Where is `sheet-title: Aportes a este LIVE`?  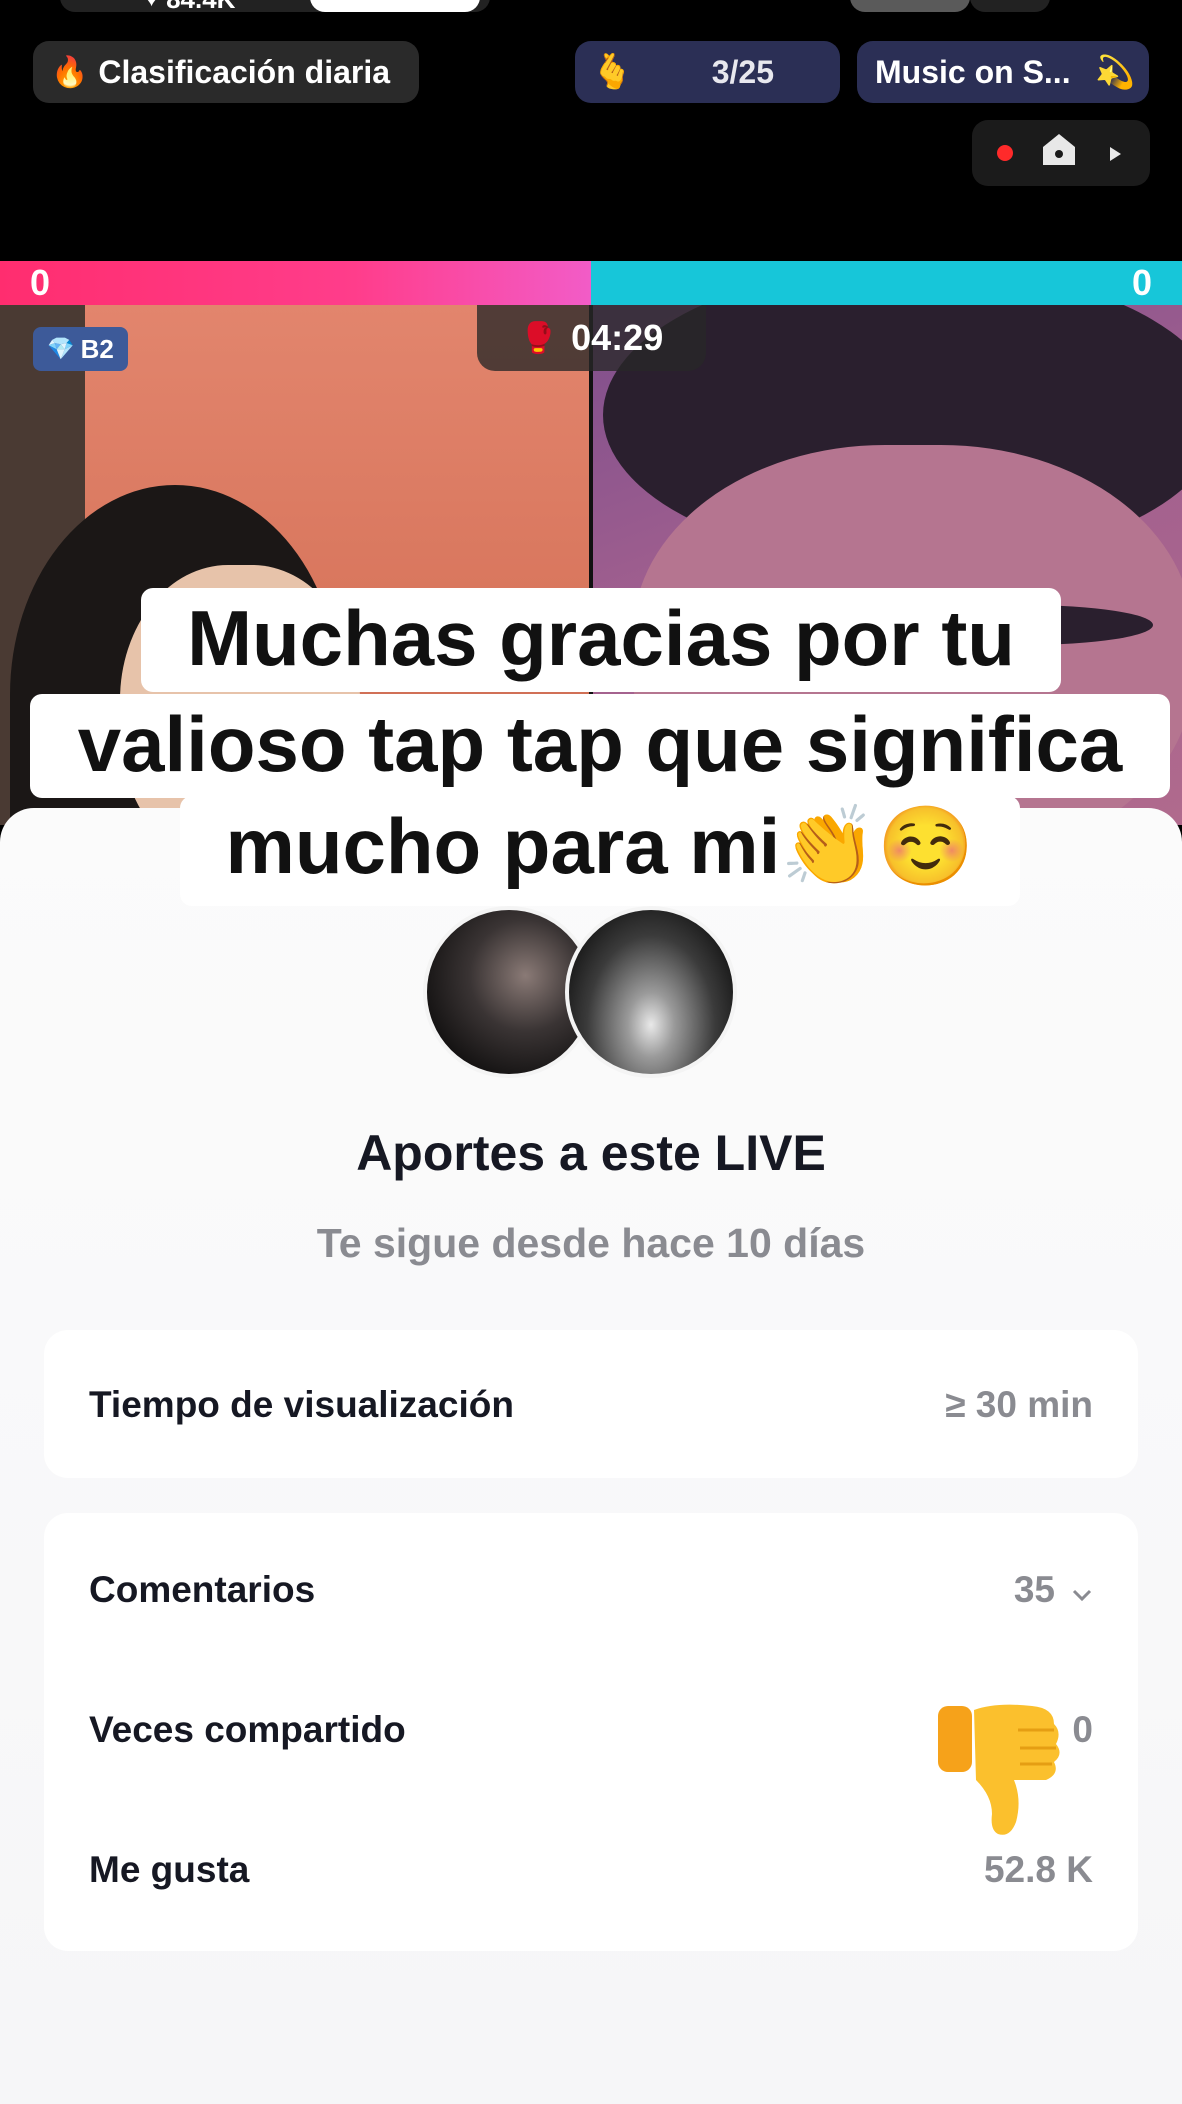 sheet-title: Aportes a este LIVE is located at coordinates (591, 1153).